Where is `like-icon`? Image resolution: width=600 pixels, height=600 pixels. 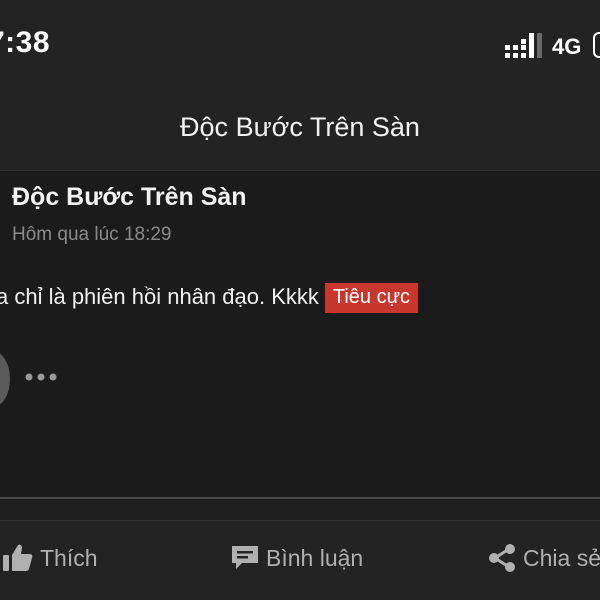 like-icon is located at coordinates (18, 557).